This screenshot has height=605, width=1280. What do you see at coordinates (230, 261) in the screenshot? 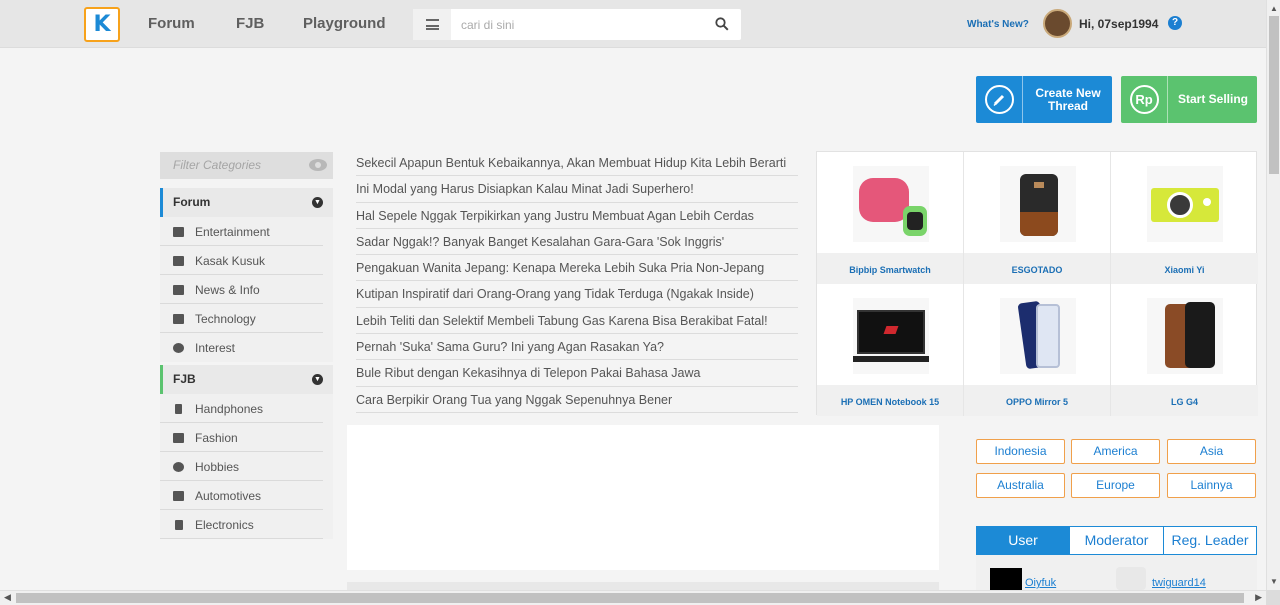
I see `sidebar-item-label: Kasak Kusuk` at bounding box center [230, 261].